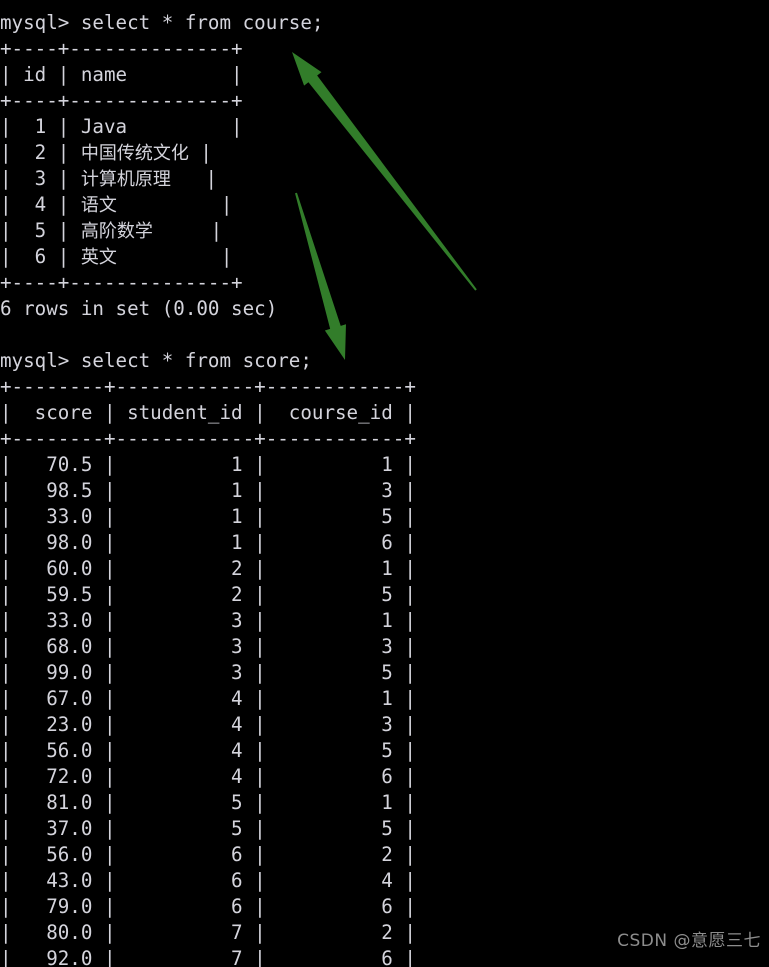  Describe the element at coordinates (208, 854) in the screenshot. I see `table-row: | 56.0 | 6 | 2 |` at that location.